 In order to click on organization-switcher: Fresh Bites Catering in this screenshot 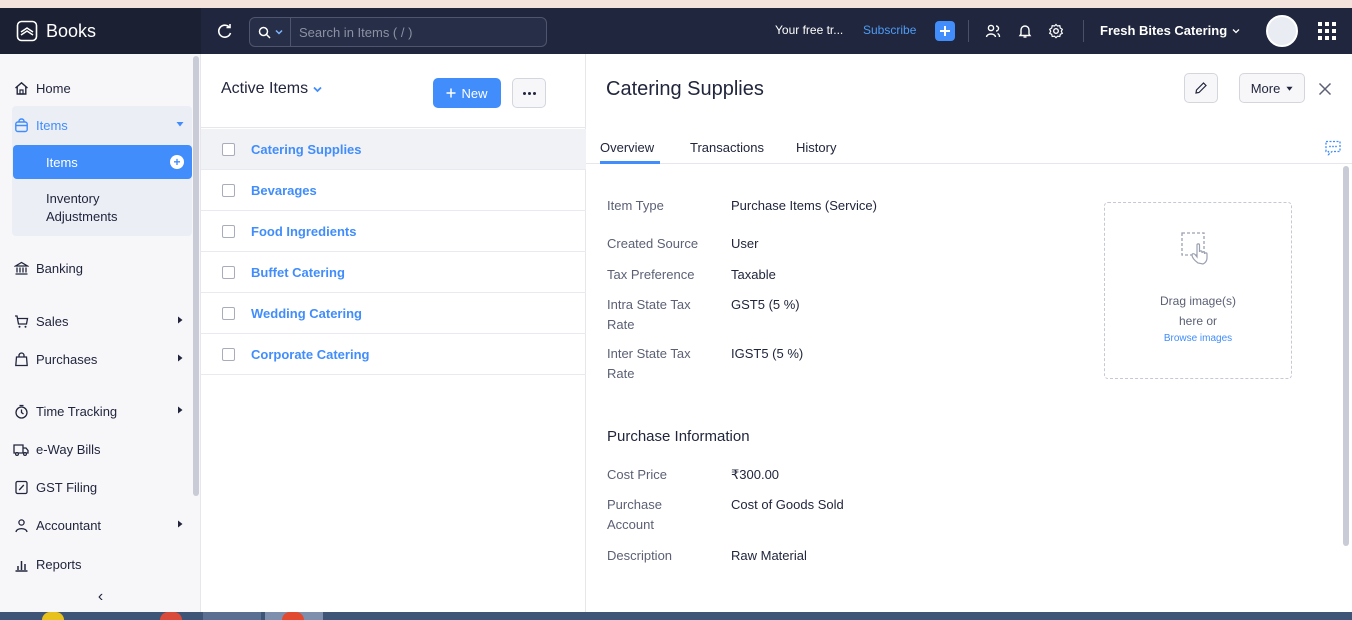, I will do `click(1170, 30)`.